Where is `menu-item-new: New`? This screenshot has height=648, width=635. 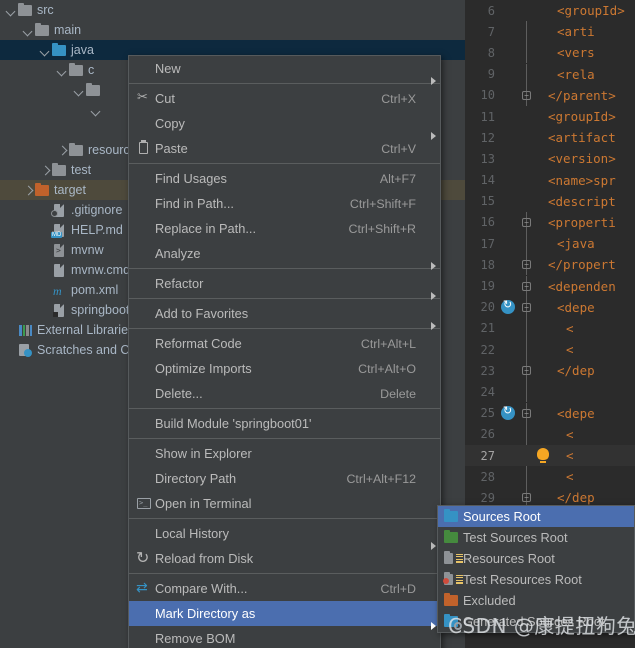
menu-item-new: New is located at coordinates (284, 70).